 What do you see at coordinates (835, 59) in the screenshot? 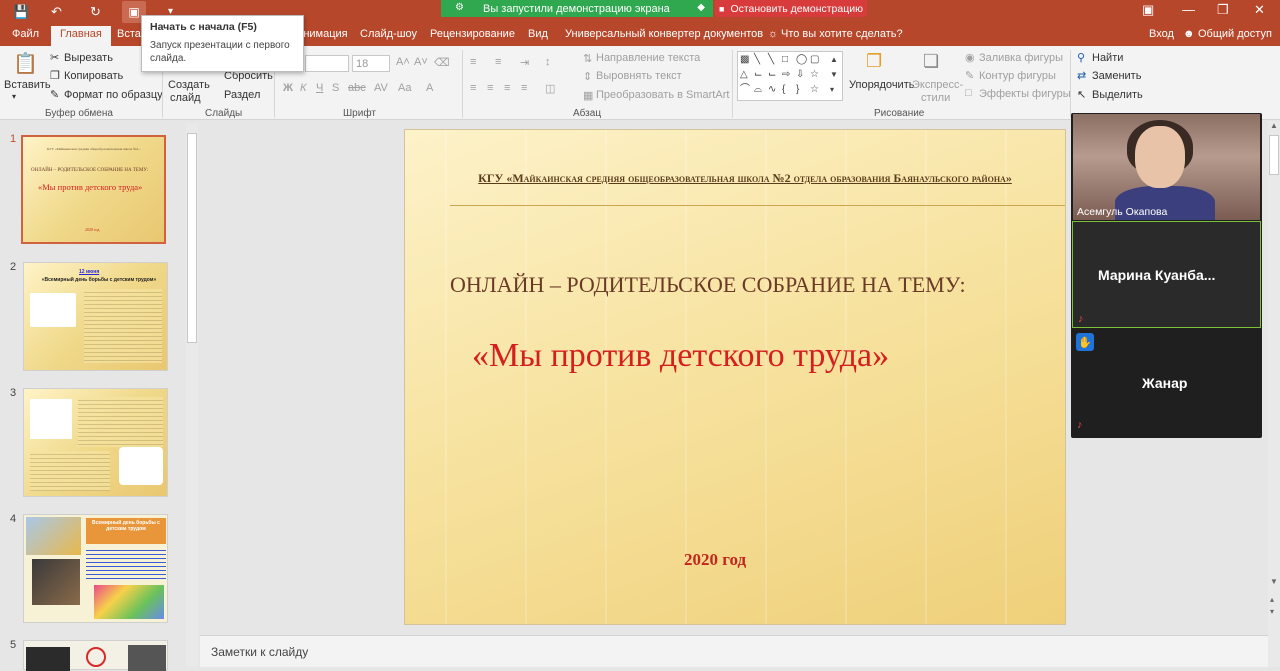
I see `gallery-up-icon: ▲` at bounding box center [835, 59].